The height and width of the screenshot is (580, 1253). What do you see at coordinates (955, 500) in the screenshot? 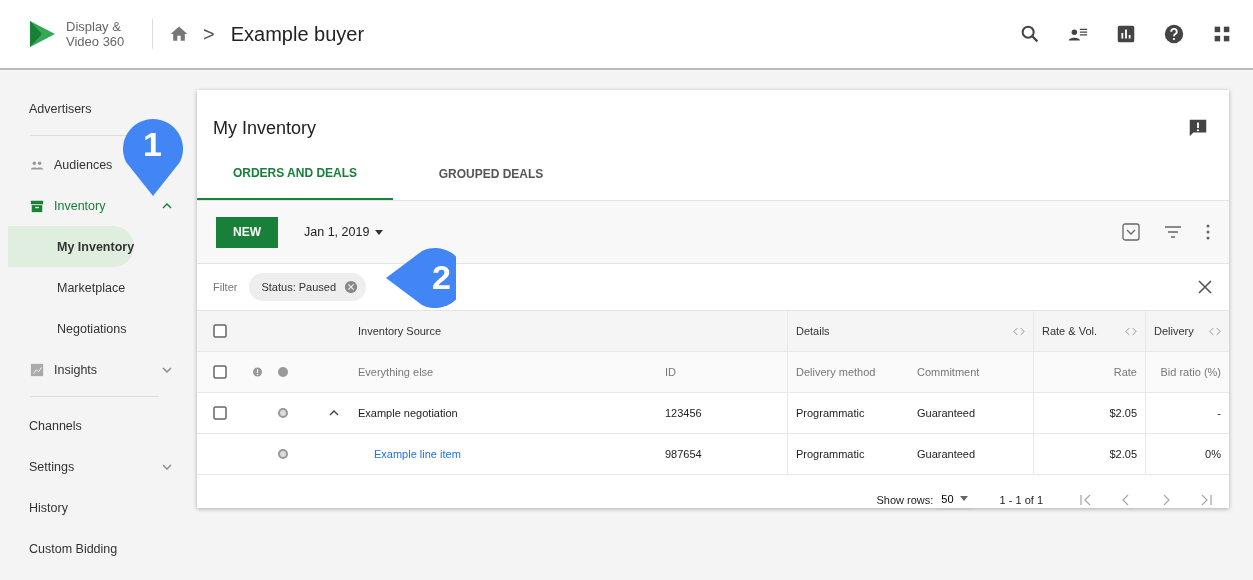
I see `rows-per-page-dropdown: 50` at bounding box center [955, 500].